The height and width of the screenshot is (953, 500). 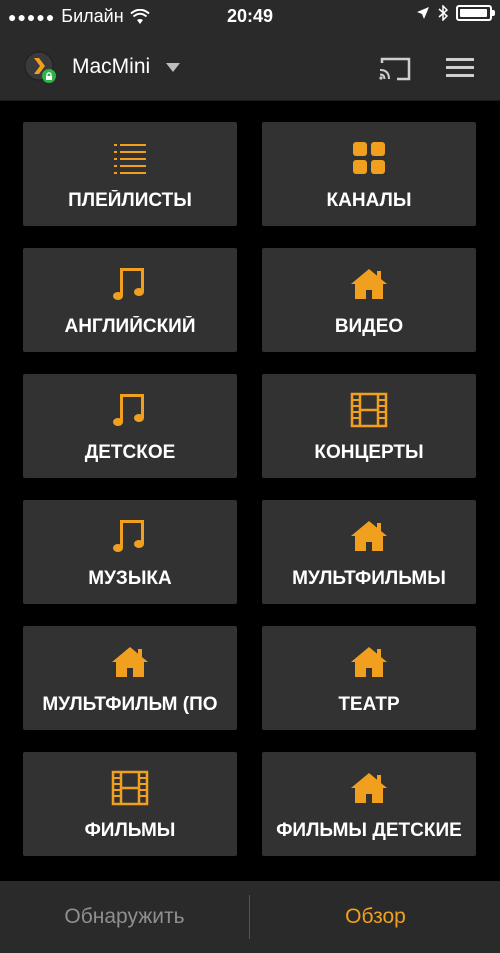 I want to click on tab-browse: Обзор, so click(x=375, y=917).